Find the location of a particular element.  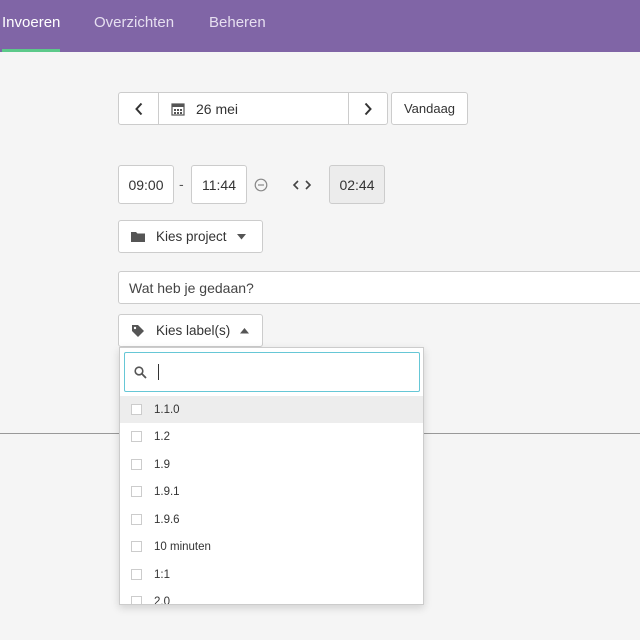

tab-beheren: Beheren is located at coordinates (237, 26).